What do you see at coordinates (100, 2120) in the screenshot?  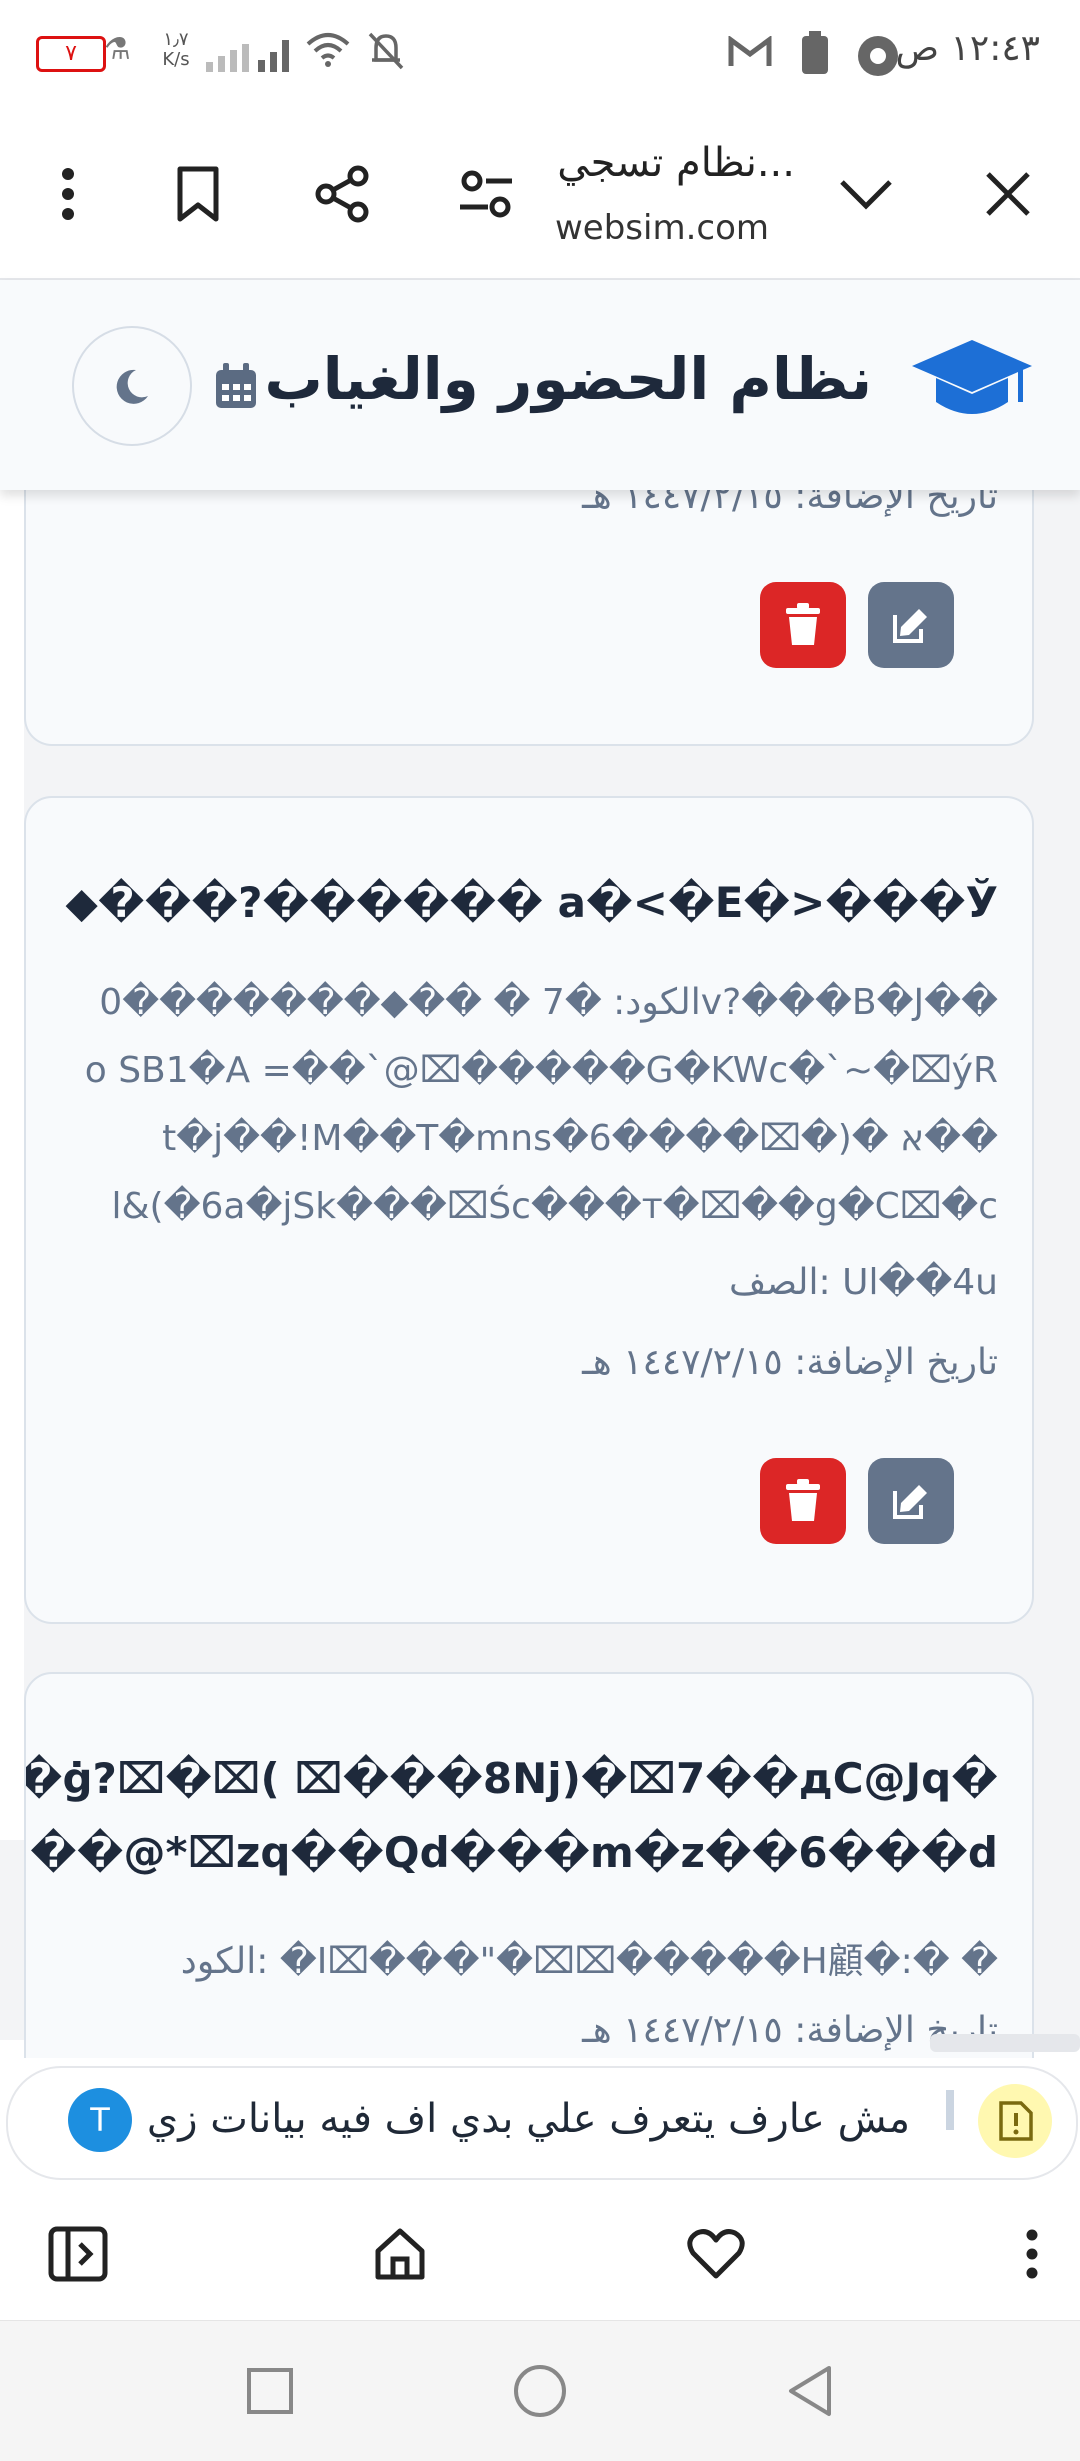 I see `avatar: T` at bounding box center [100, 2120].